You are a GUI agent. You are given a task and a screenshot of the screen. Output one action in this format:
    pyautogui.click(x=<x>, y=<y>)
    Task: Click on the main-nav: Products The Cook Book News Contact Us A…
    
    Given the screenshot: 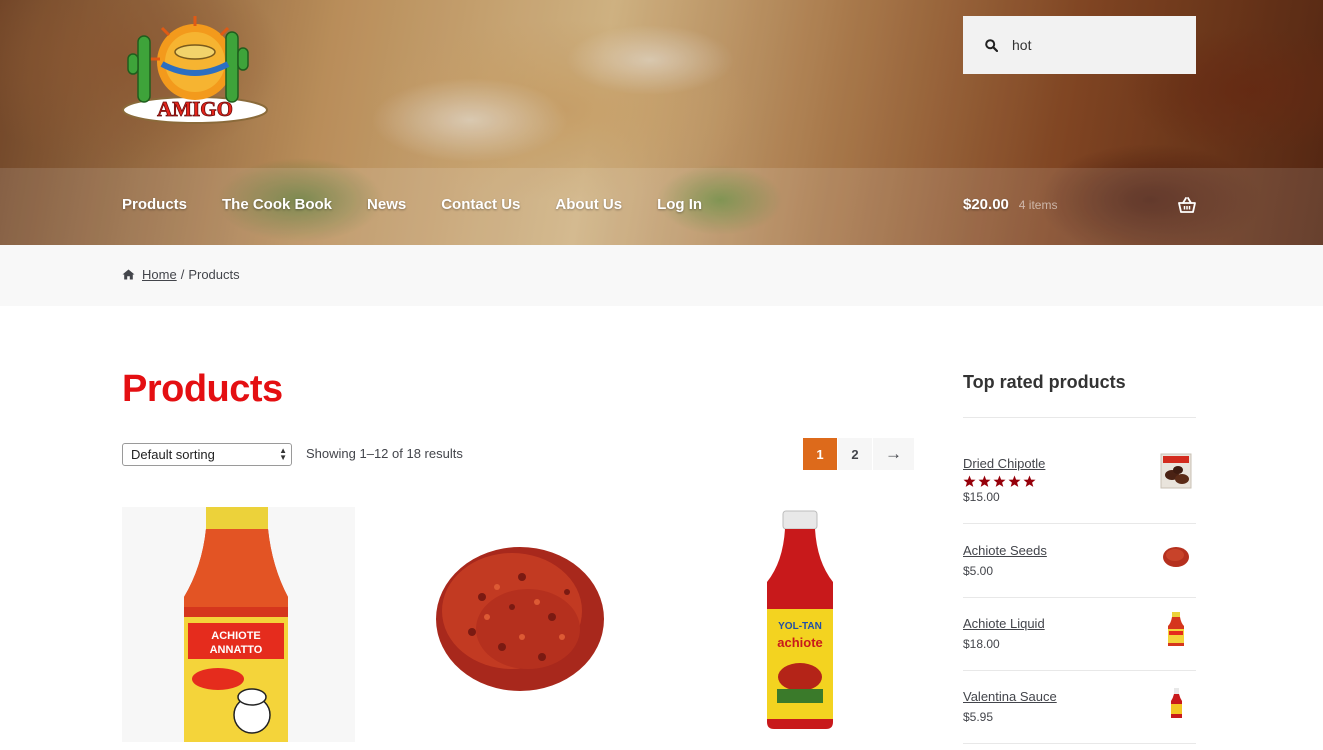 What is the action you would take?
    pyautogui.click(x=429, y=204)
    